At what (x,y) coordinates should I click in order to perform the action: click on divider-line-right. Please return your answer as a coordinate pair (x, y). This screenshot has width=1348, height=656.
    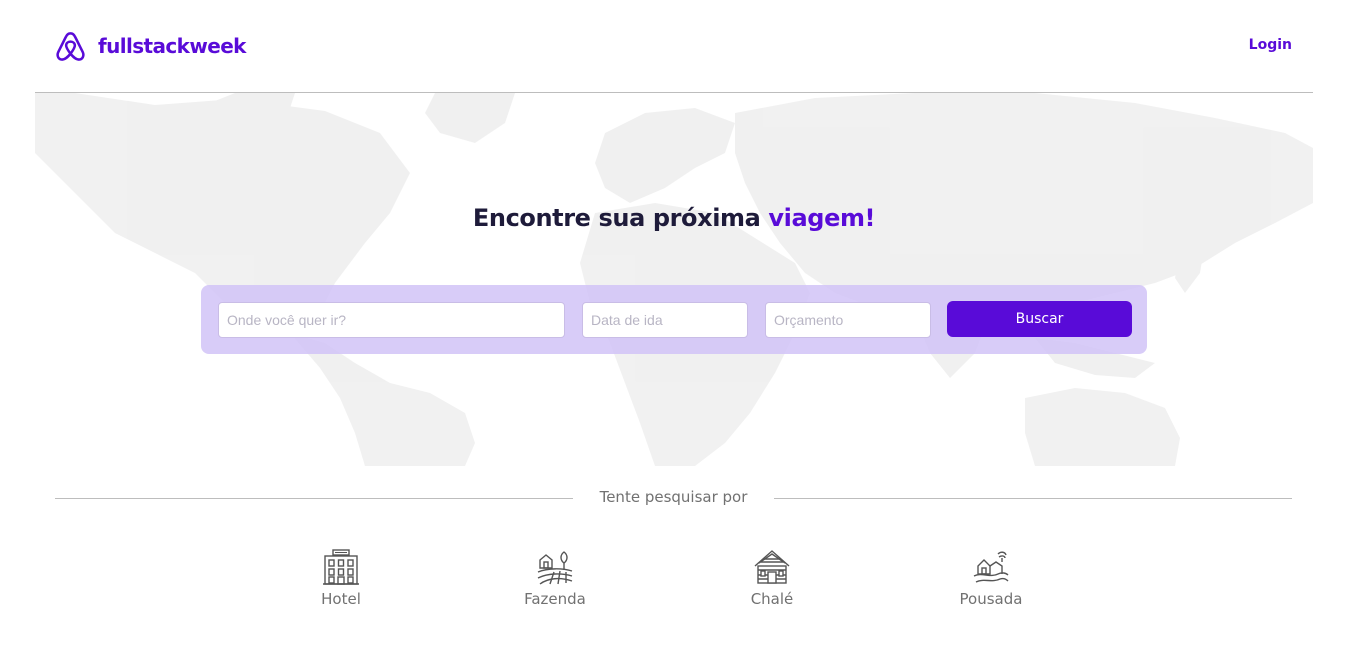
    Looking at the image, I should click on (1033, 498).